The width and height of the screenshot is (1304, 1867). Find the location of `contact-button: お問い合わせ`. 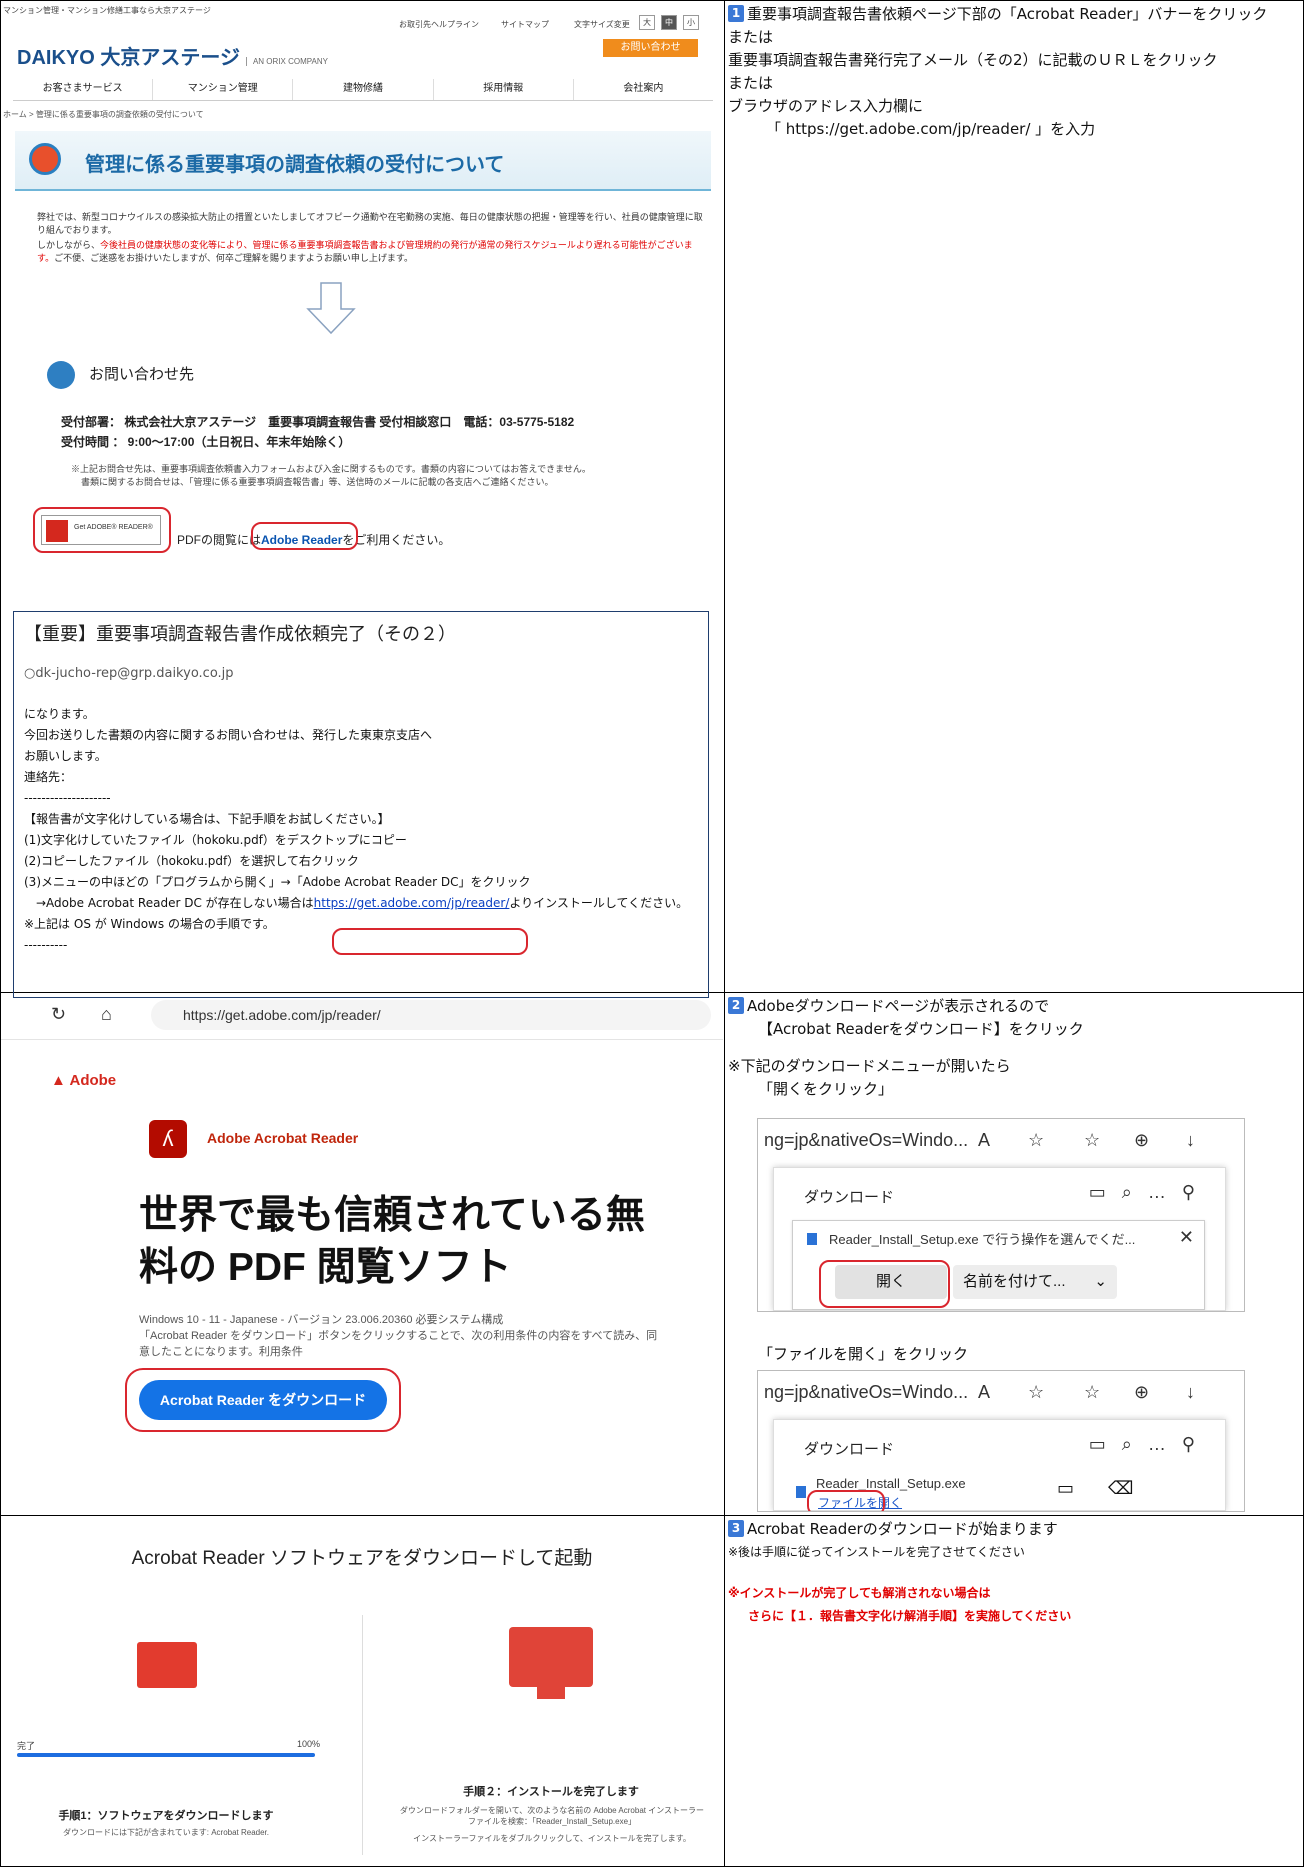

contact-button: お問い合わせ is located at coordinates (650, 48).